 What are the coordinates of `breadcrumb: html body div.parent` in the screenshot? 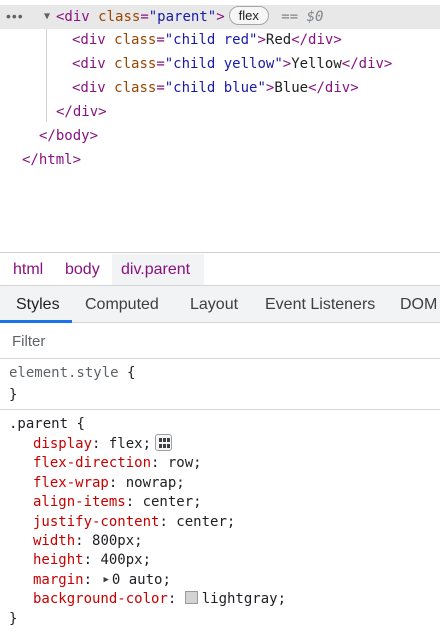 It's located at (220, 269).